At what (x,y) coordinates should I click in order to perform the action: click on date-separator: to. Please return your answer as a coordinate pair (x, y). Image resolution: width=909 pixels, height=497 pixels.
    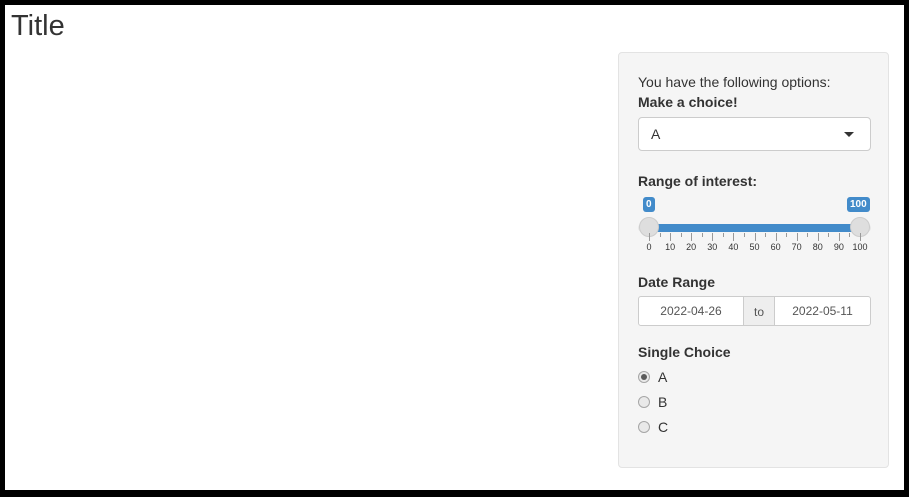
    Looking at the image, I should click on (759, 311).